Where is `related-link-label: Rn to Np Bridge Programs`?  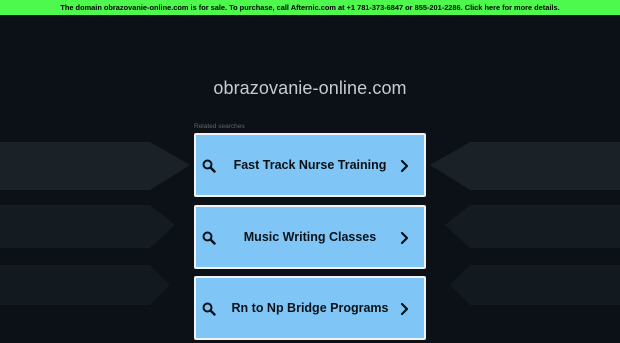
related-link-label: Rn to Np Bridge Programs is located at coordinates (310, 308).